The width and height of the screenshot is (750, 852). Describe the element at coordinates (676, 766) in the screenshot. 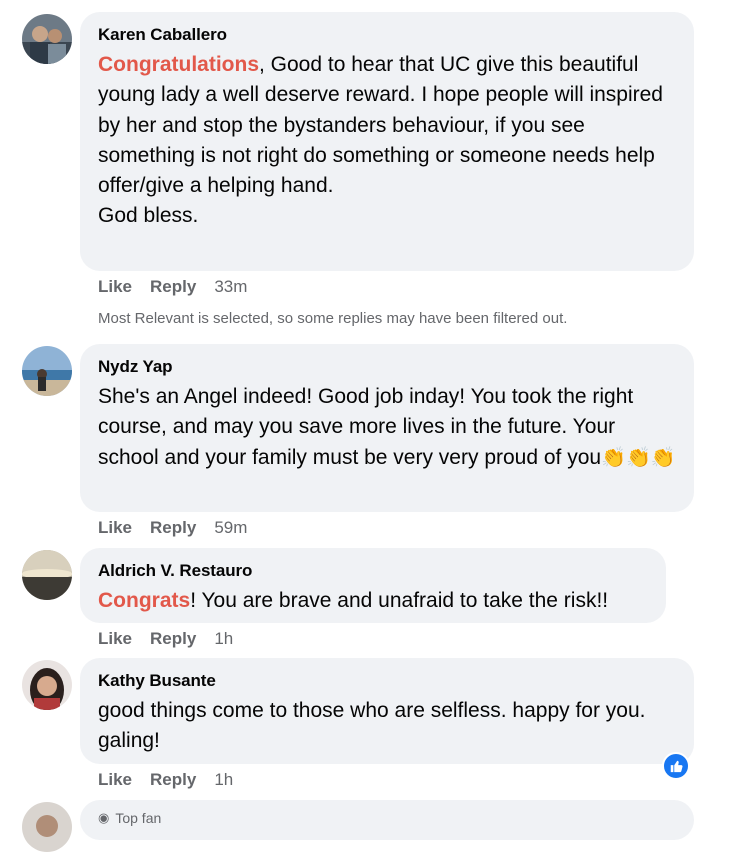

I see `like-reaction-icon` at that location.